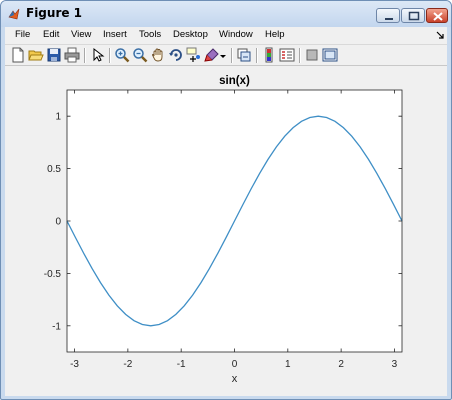 The width and height of the screenshot is (452, 400). Describe the element at coordinates (14, 14) in the screenshot. I see `matlab-logo-icon` at that location.